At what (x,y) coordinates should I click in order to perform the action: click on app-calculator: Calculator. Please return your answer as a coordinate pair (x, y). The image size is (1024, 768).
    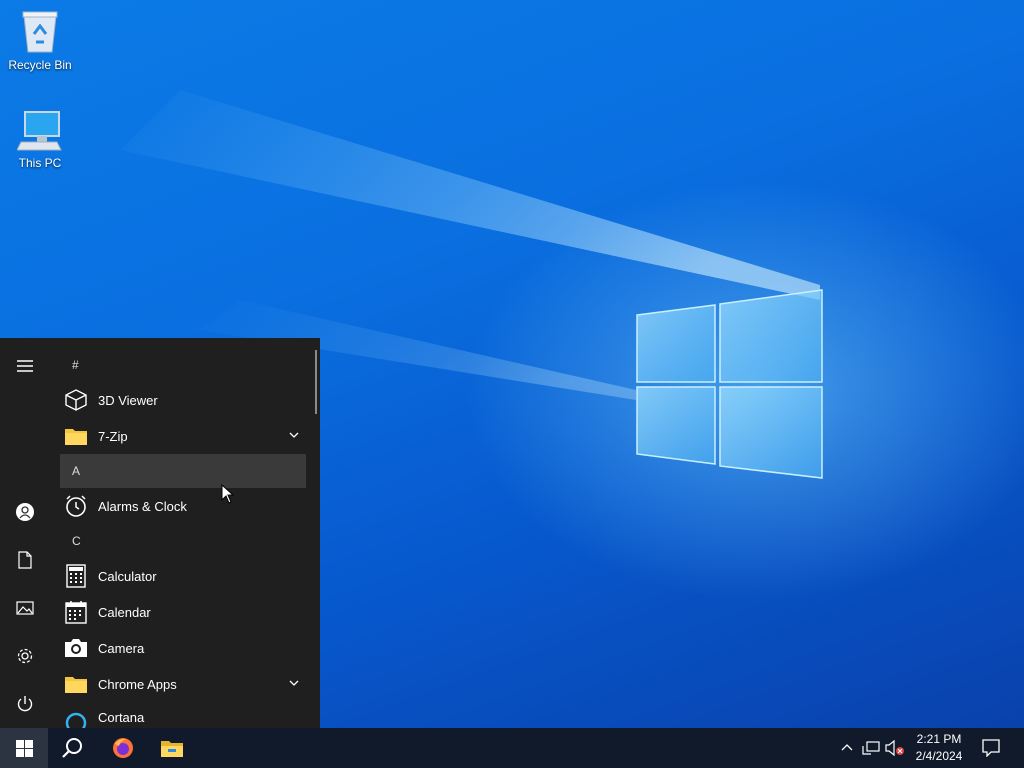
    Looking at the image, I should click on (183, 576).